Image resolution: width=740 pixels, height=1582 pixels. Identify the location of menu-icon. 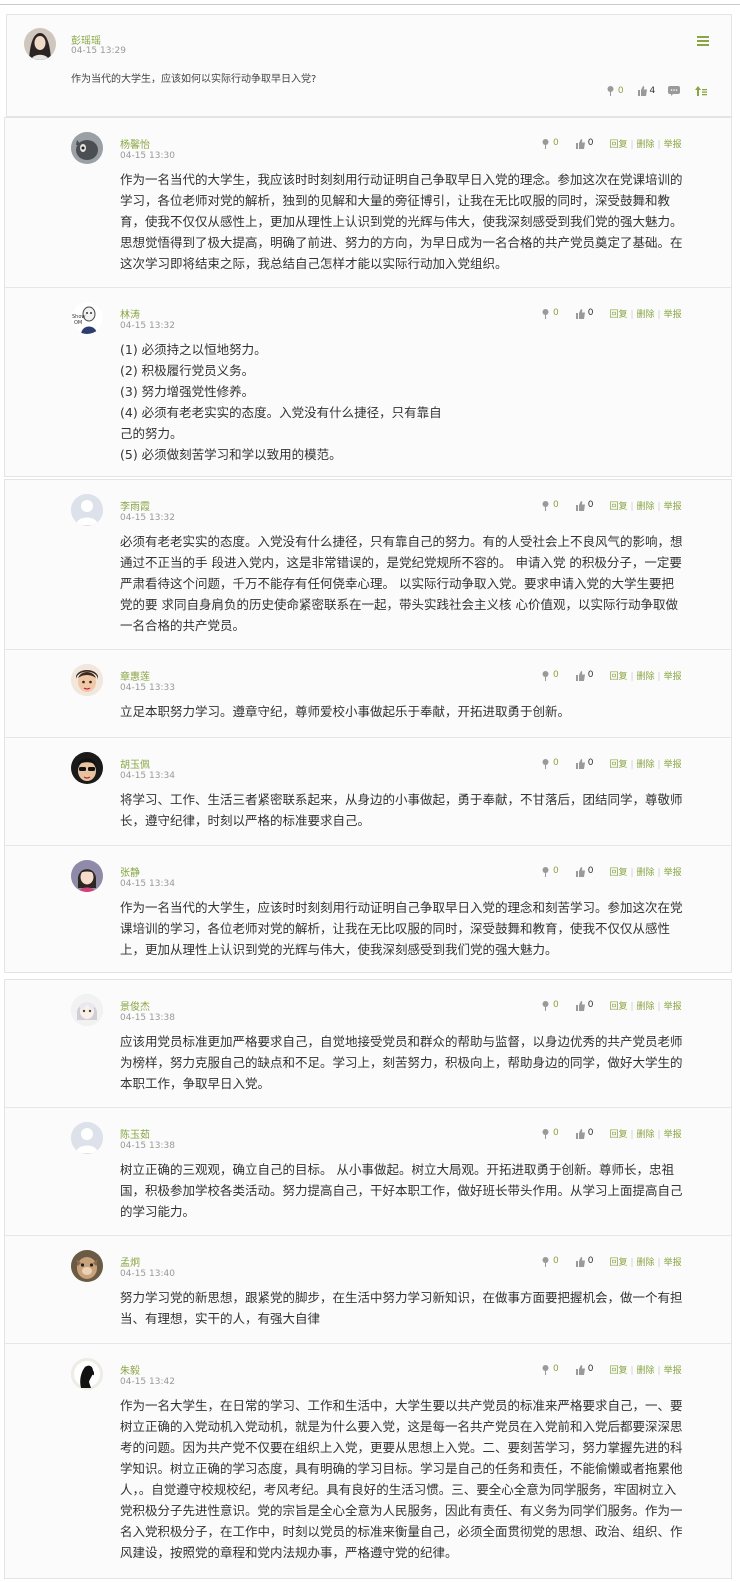
(703, 41).